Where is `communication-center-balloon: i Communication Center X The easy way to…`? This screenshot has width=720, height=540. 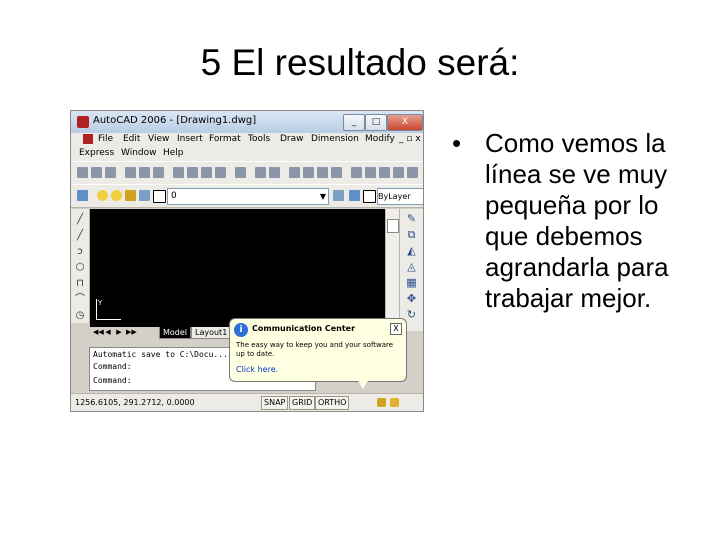
communication-center-balloon: i Communication Center X The easy way to… is located at coordinates (318, 350).